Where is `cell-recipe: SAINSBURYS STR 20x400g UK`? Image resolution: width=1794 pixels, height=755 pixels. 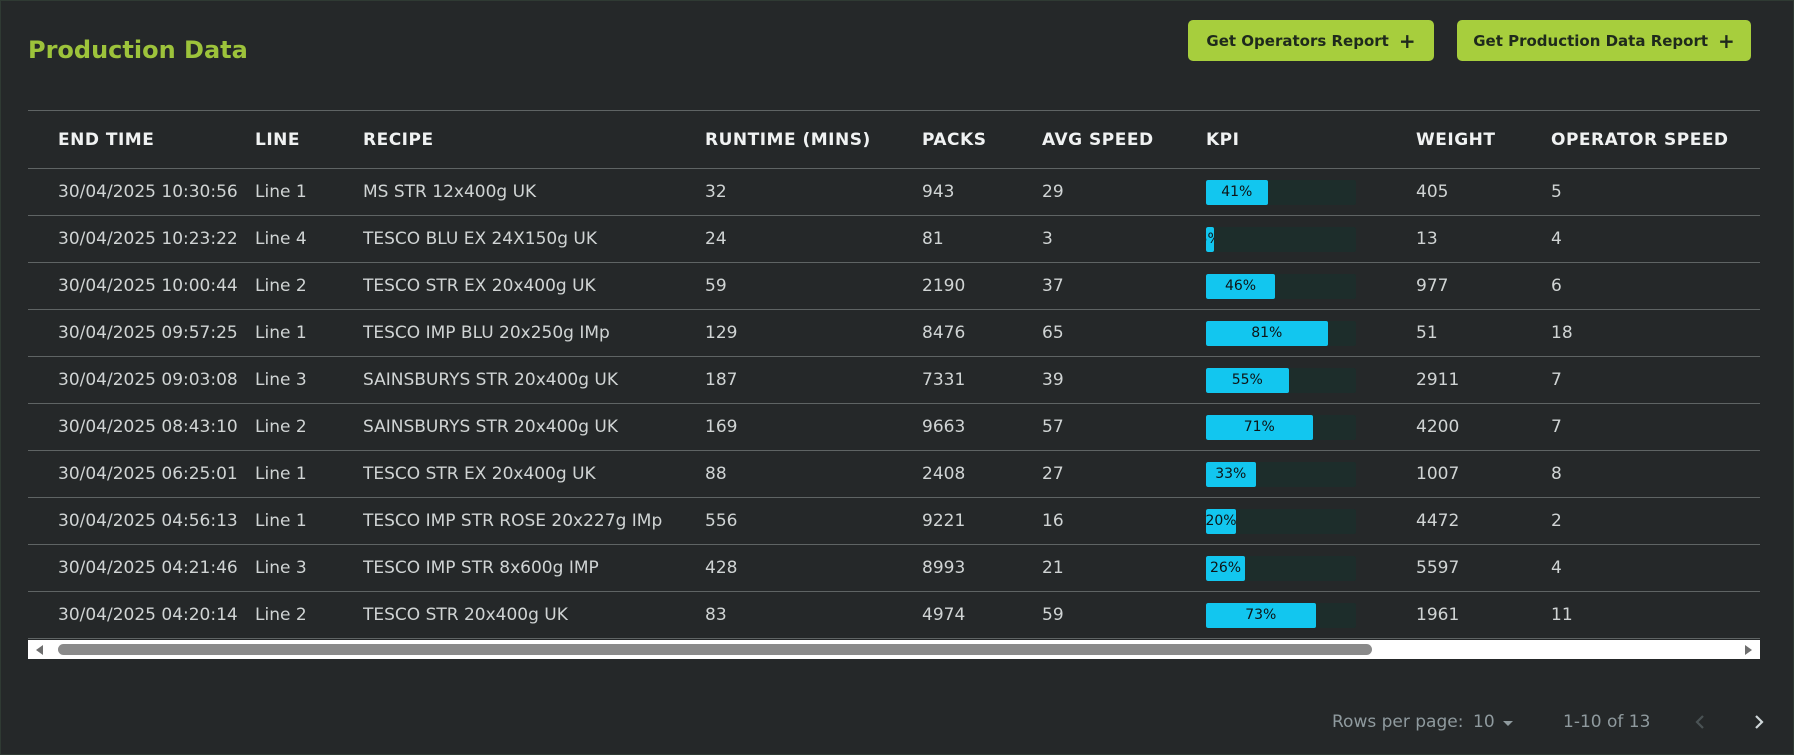
cell-recipe: SAINSBURYS STR 20x400g UK is located at coordinates (534, 427).